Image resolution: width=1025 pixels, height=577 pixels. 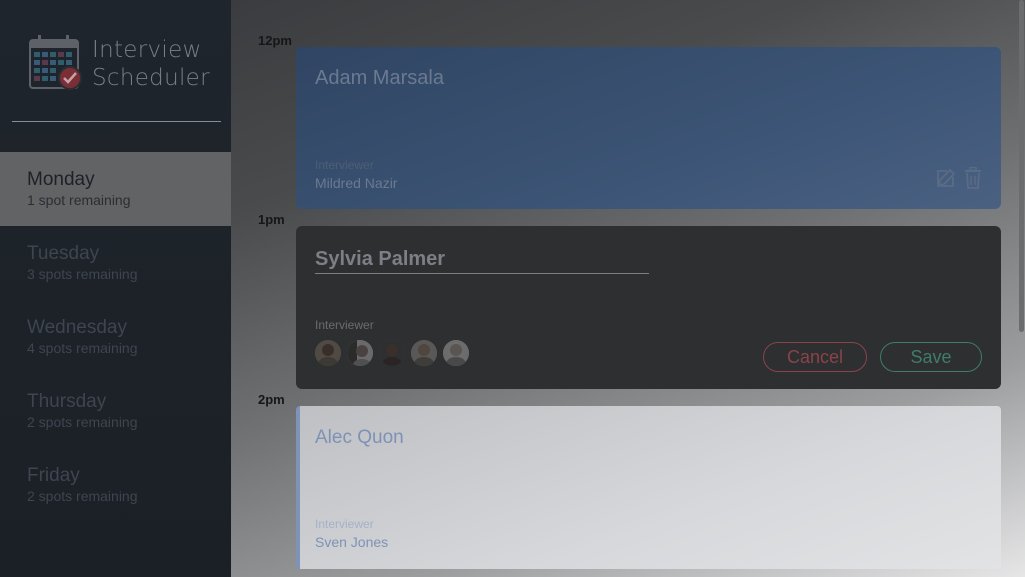 What do you see at coordinates (271, 399) in the screenshot?
I see `time-label-2pm: 2pm` at bounding box center [271, 399].